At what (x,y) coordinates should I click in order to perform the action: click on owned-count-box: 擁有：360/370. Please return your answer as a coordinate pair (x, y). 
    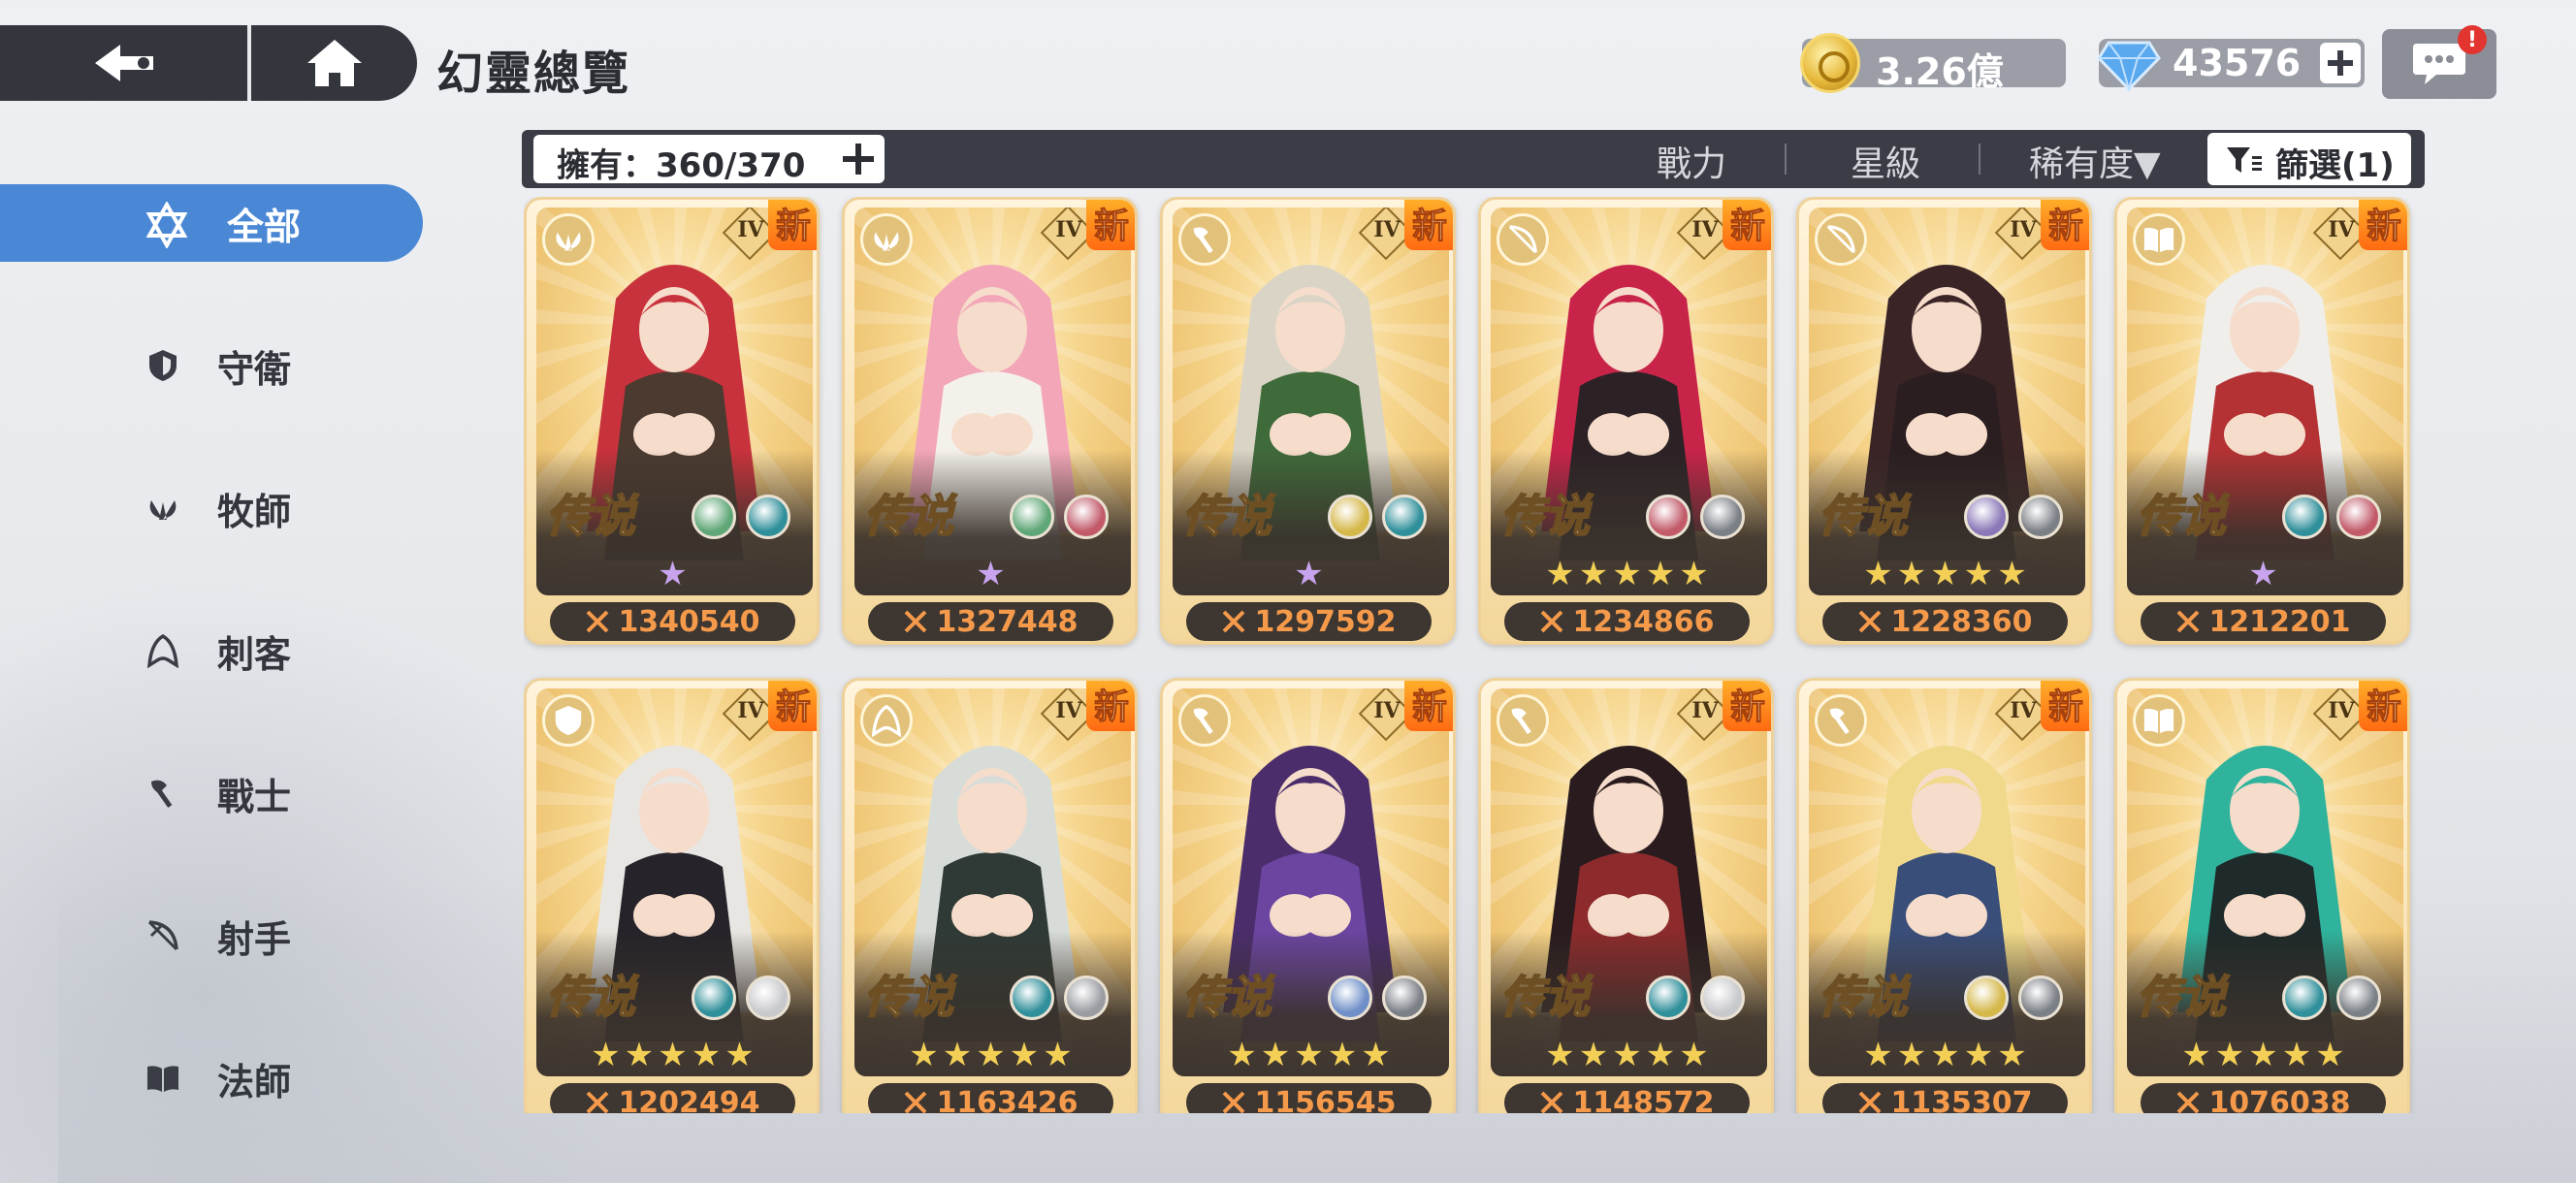
    Looking at the image, I should click on (709, 160).